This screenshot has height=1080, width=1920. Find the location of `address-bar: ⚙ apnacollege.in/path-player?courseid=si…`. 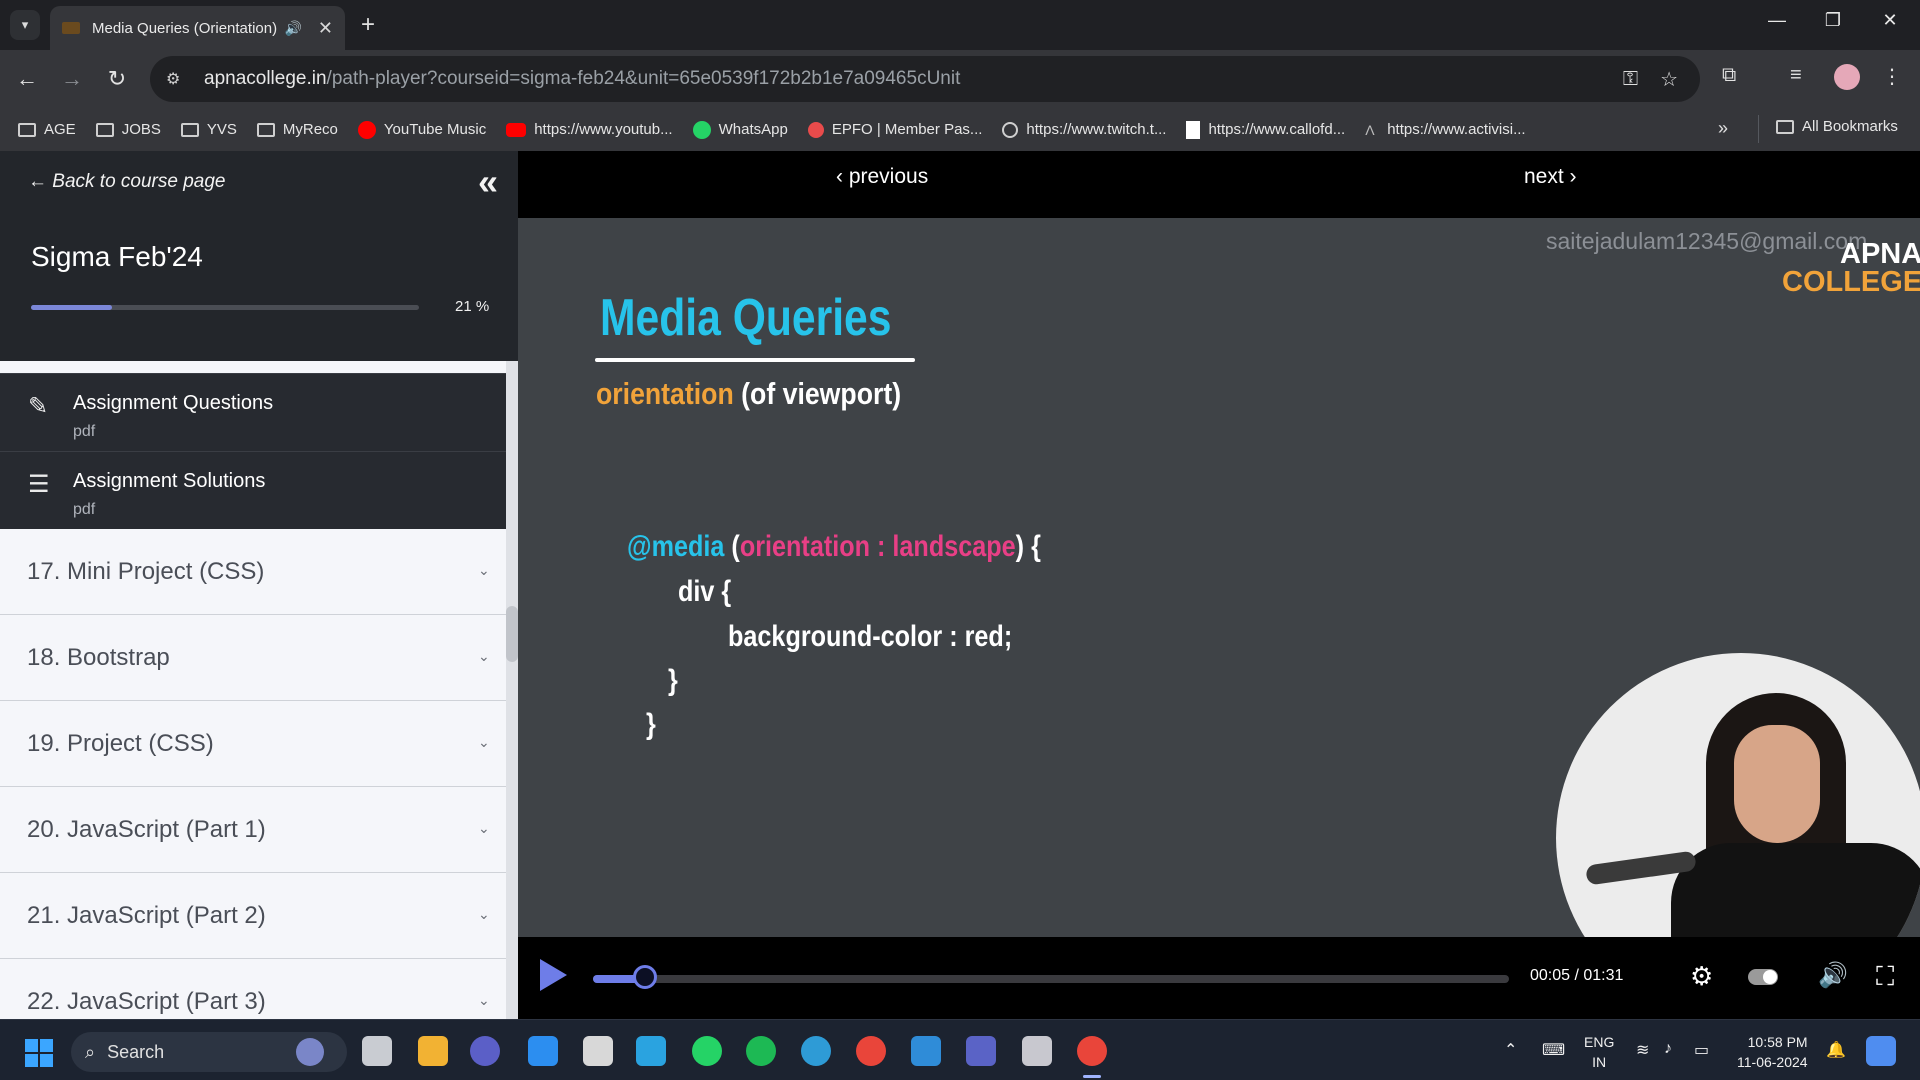

address-bar: ⚙ apnacollege.in/path-player?courseid=si… is located at coordinates (925, 79).